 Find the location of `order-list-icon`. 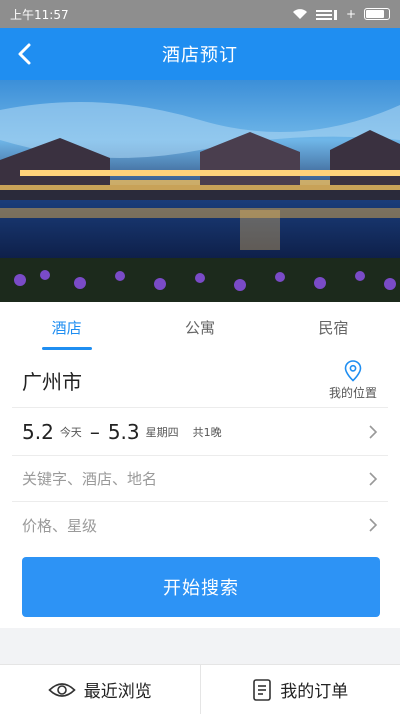

order-list-icon is located at coordinates (262, 689).